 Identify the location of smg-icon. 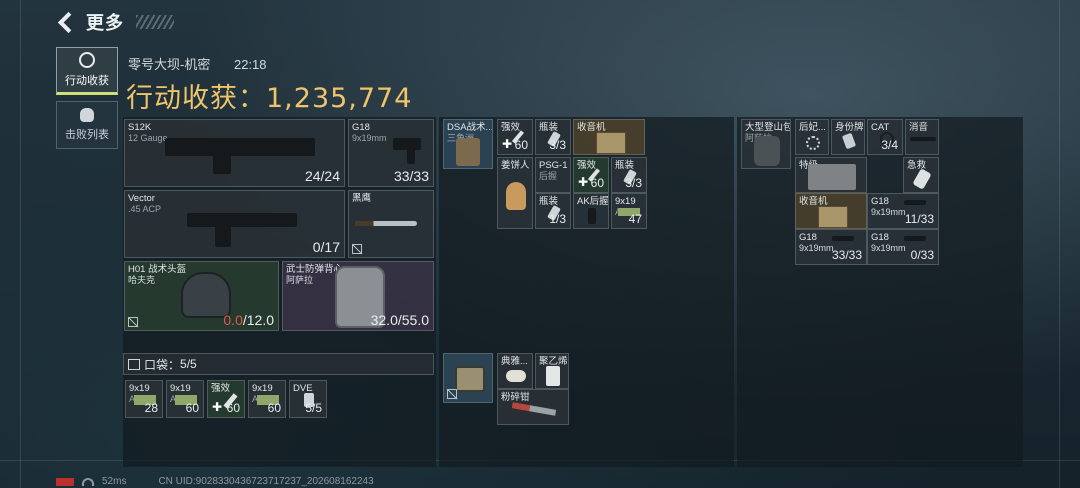
(242, 220).